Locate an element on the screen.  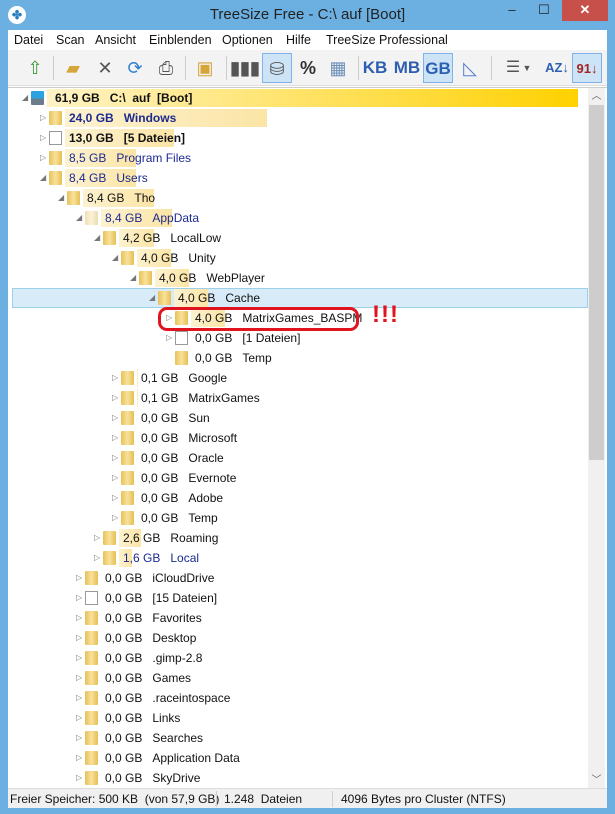
tree-row: ▷ 0,0 GB Application Data is located at coordinates (298, 758).